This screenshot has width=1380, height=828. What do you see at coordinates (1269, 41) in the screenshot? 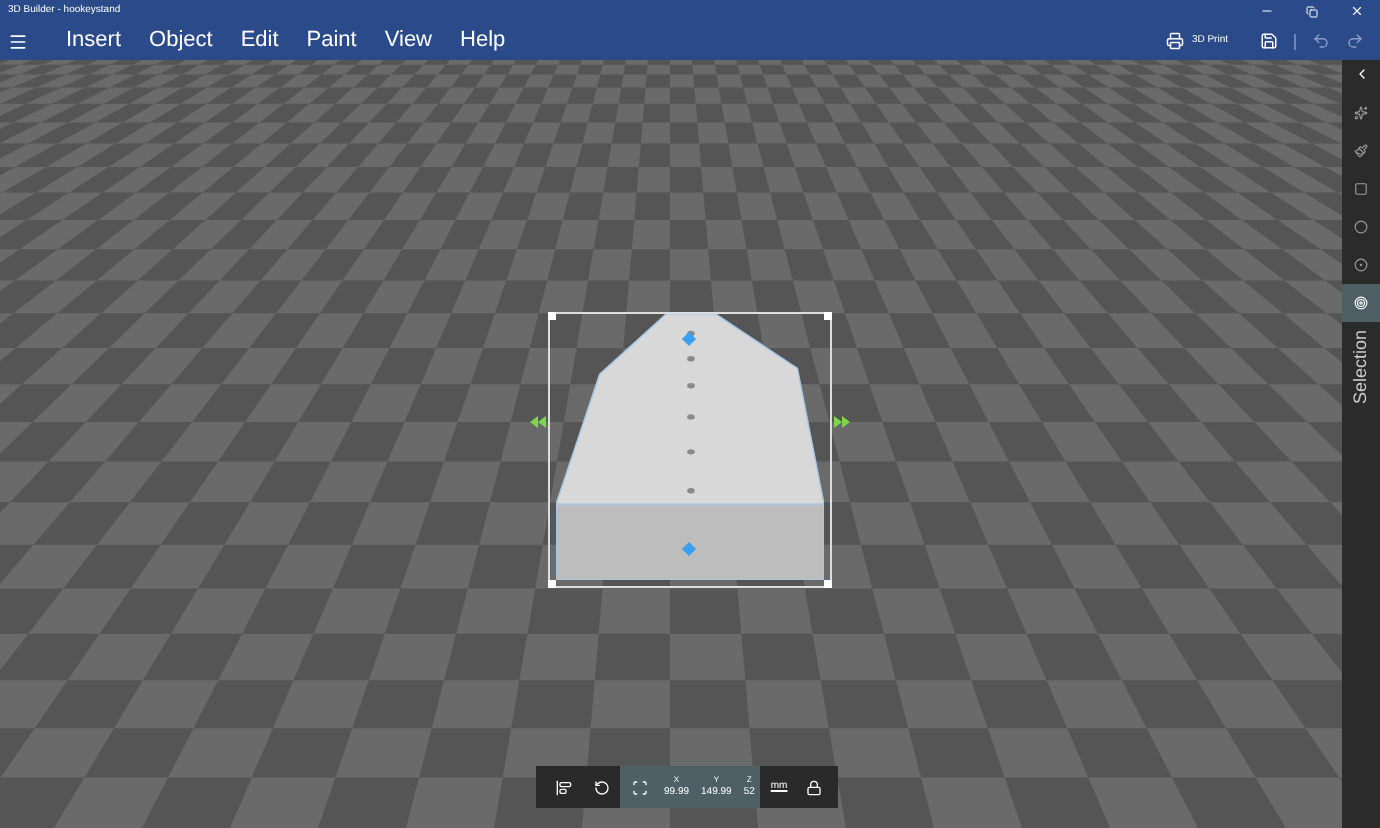
I see `save-icon` at bounding box center [1269, 41].